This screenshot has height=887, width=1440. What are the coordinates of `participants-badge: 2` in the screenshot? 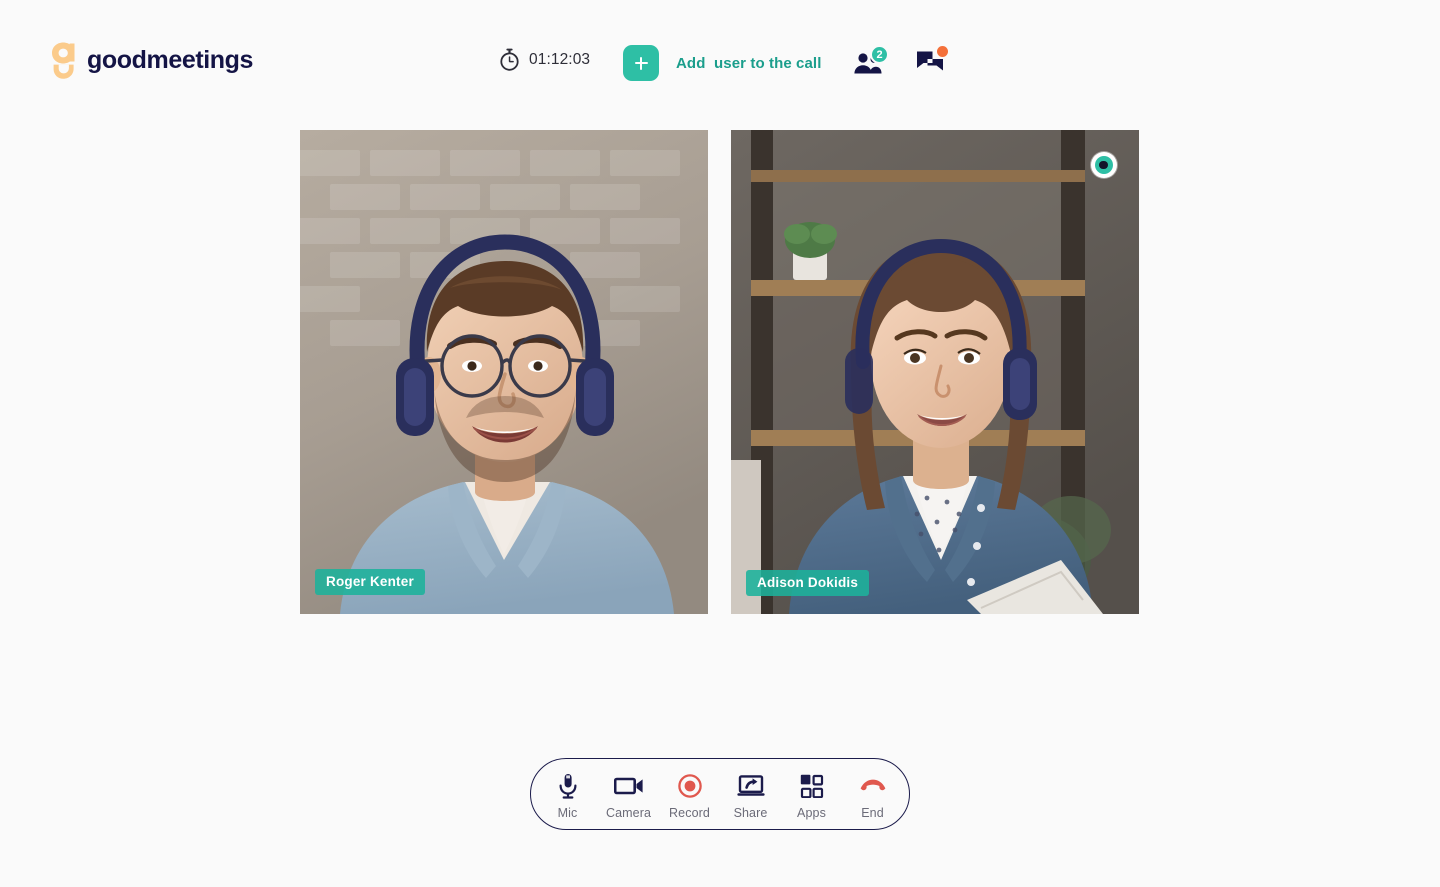 It's located at (879, 54).